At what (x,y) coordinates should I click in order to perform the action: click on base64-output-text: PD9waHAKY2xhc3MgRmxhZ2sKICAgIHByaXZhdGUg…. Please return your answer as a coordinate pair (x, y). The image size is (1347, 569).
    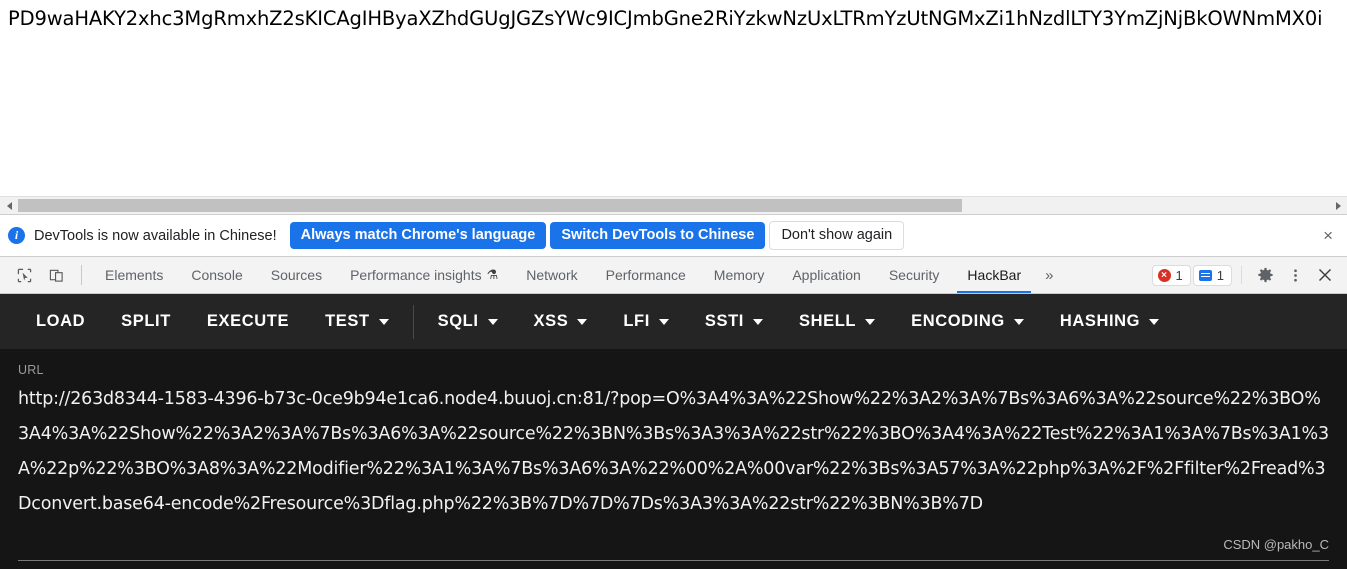
    Looking at the image, I should click on (665, 18).